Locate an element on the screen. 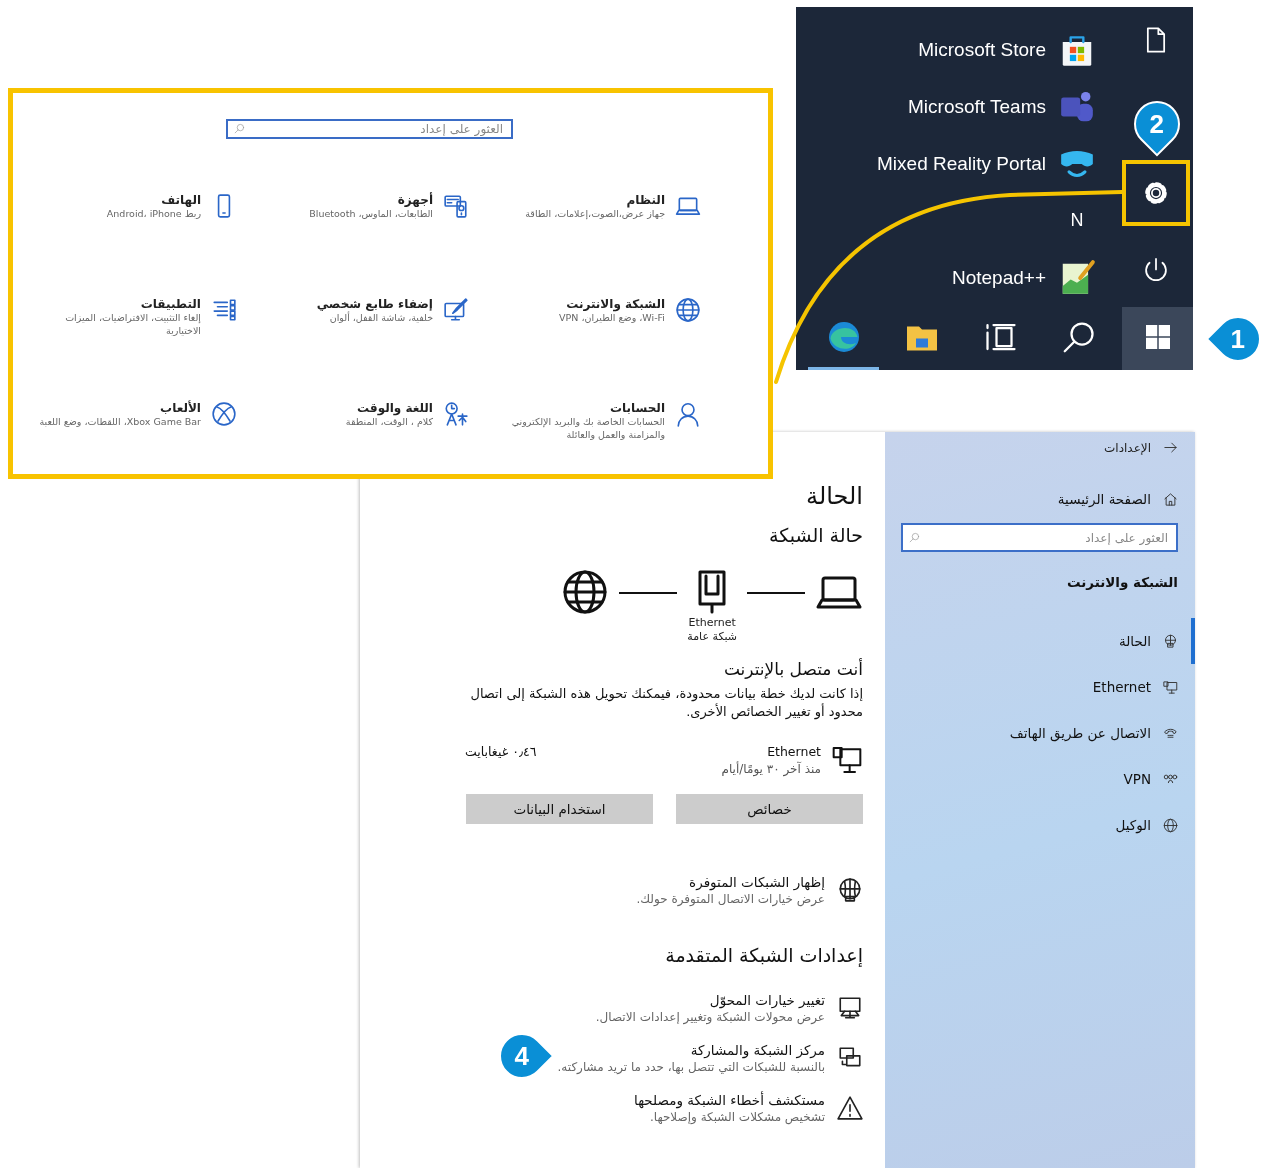  option-link: إظهار الشبكات المتوفرة is located at coordinates (730, 882).